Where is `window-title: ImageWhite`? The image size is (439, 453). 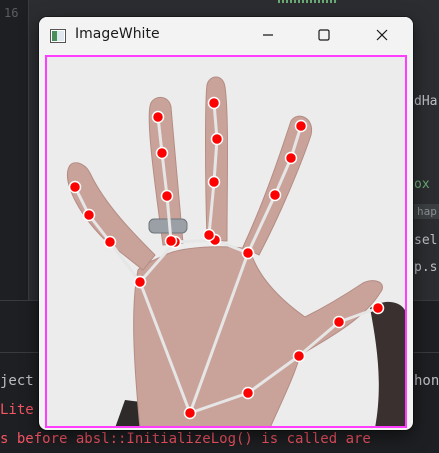 window-title: ImageWhite is located at coordinates (117, 34).